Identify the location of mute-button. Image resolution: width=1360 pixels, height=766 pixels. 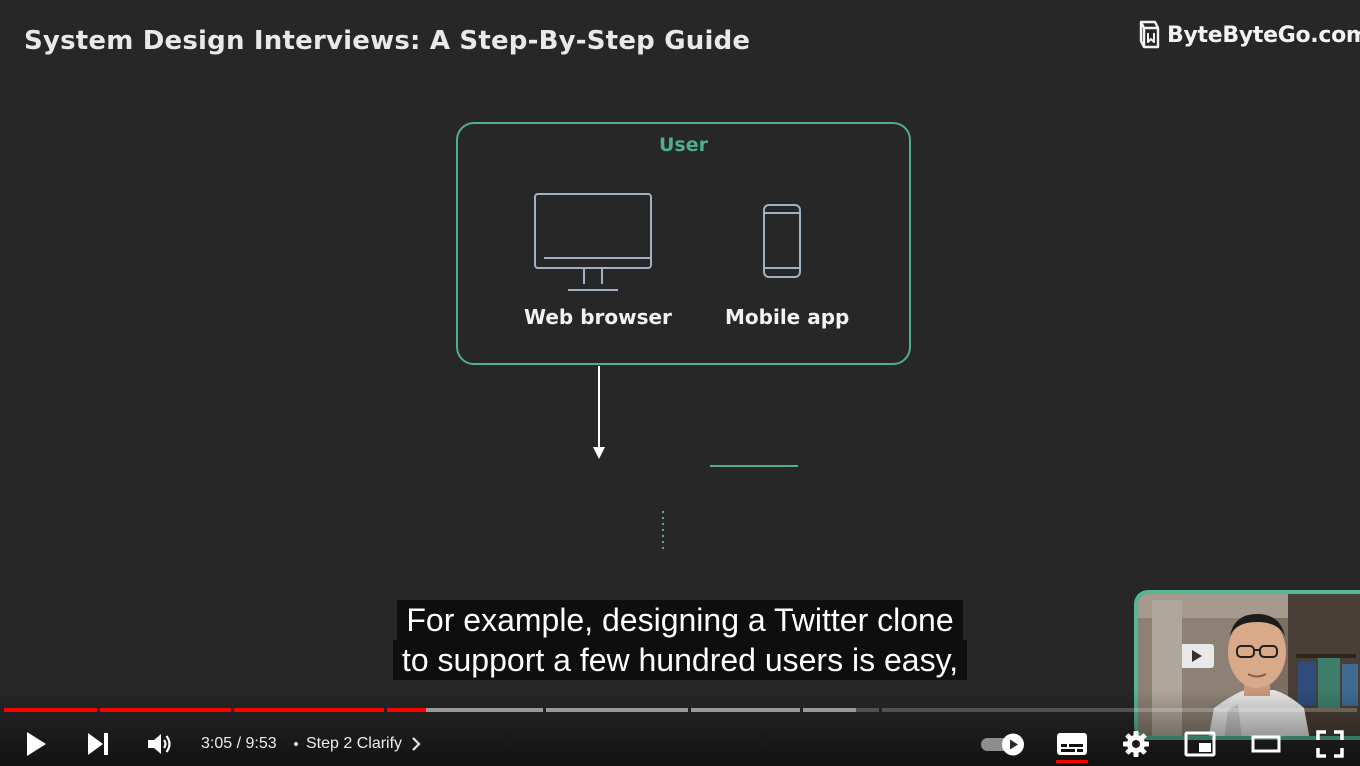
(160, 744).